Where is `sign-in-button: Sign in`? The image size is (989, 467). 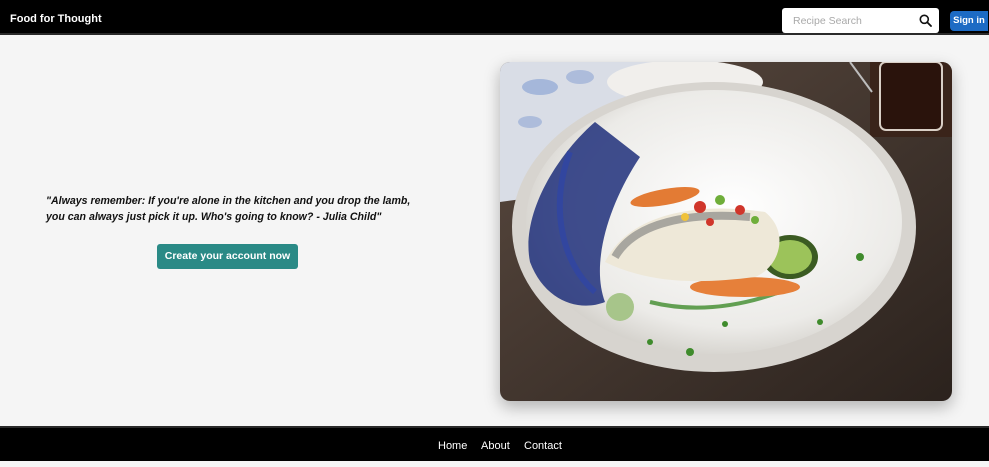 sign-in-button: Sign in is located at coordinates (969, 21).